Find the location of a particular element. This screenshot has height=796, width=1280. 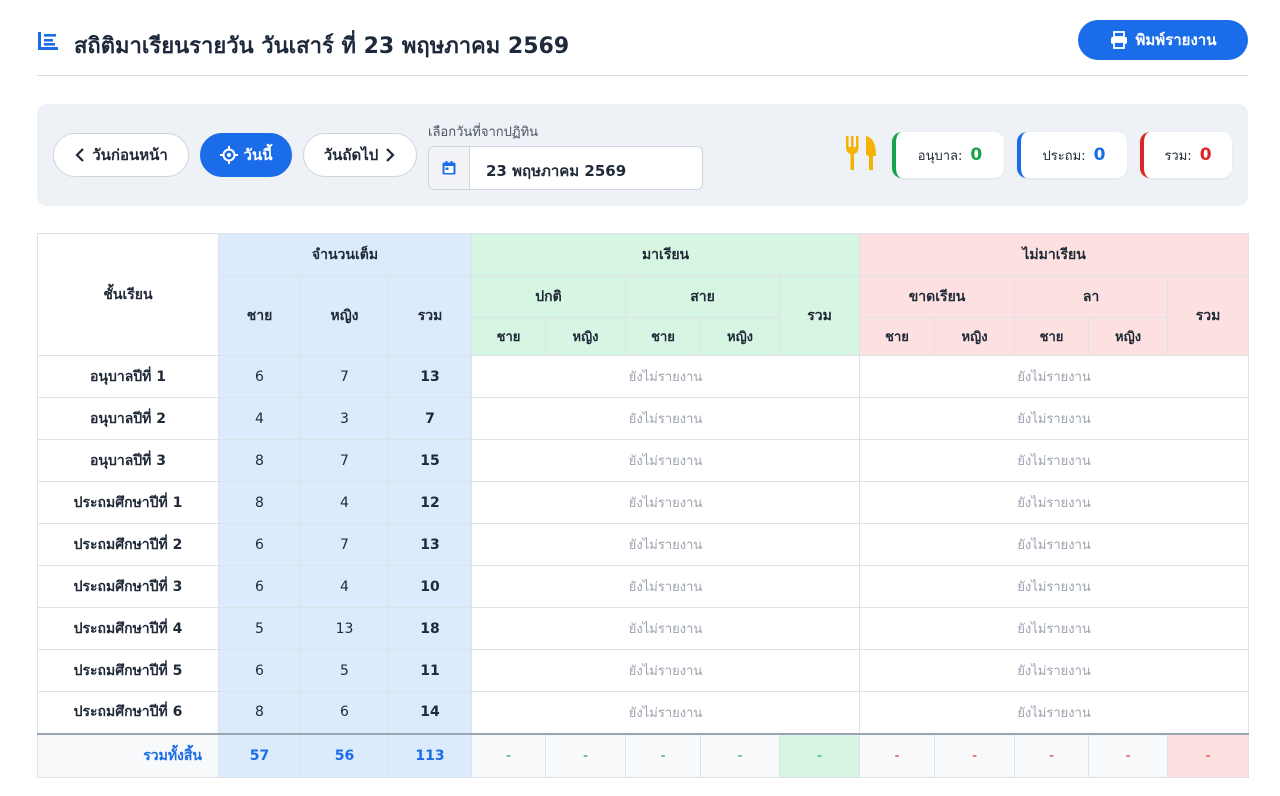

leave-header: ลา is located at coordinates (1091, 296).